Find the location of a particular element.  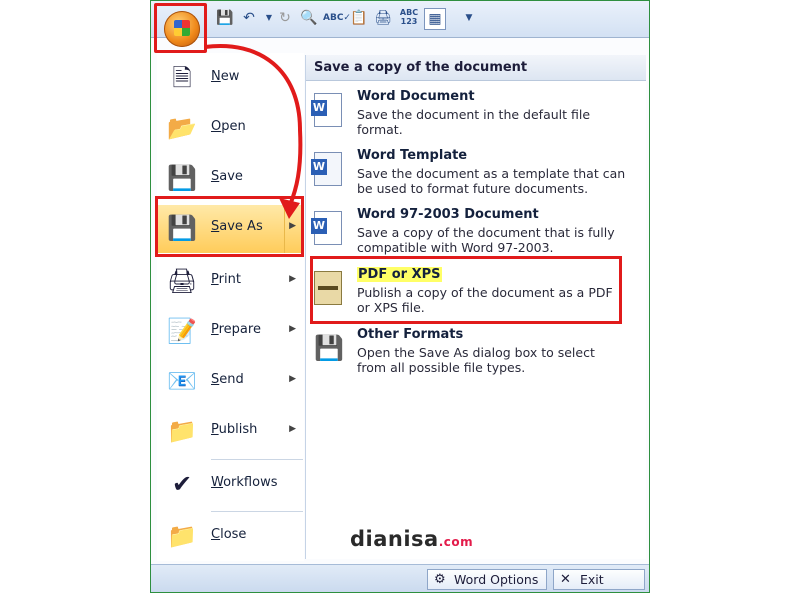

customize-toolbar-icon: ▼ is located at coordinates (469, 18).